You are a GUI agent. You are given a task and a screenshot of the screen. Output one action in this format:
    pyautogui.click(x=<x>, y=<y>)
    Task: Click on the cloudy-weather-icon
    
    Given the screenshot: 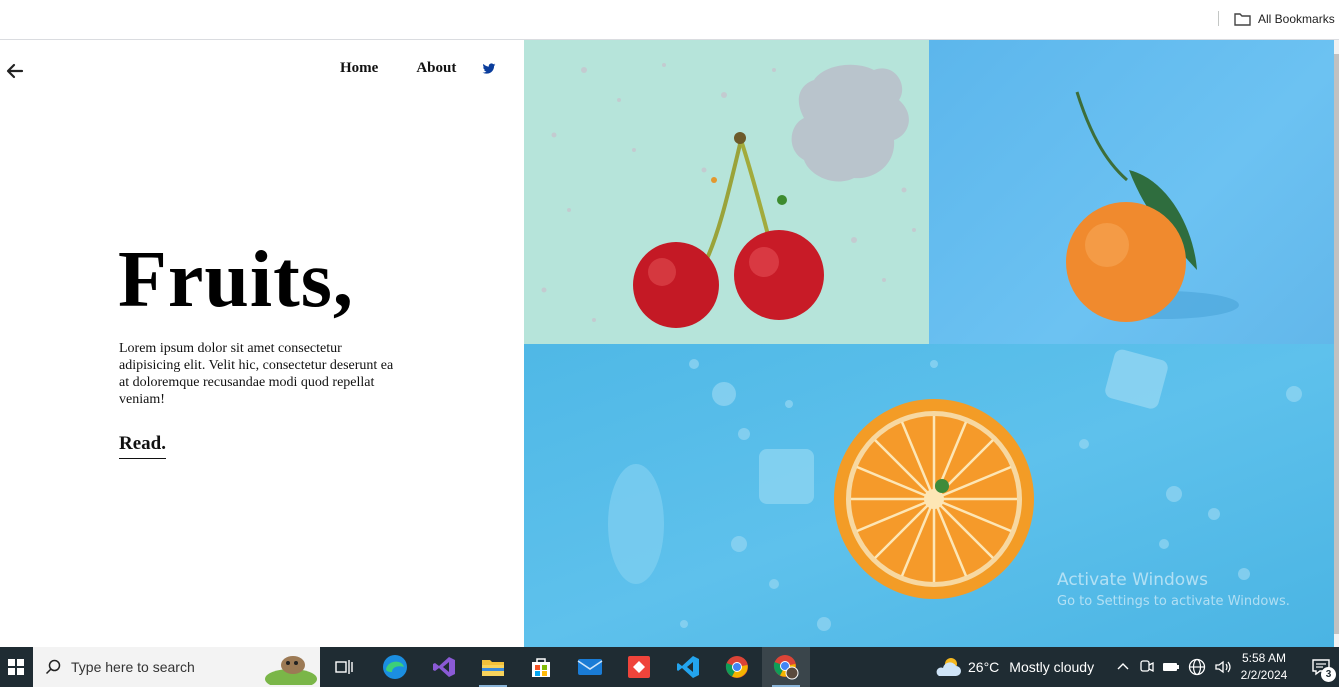 What is the action you would take?
    pyautogui.click(x=948, y=667)
    